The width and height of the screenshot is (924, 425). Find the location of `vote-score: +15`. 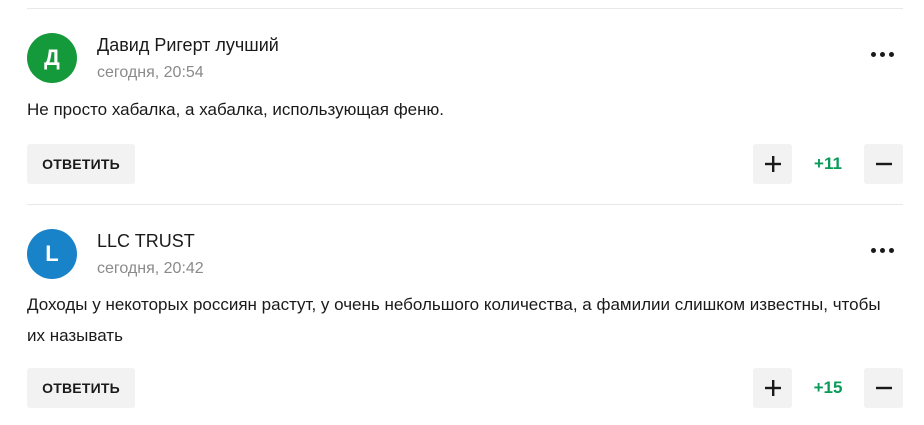

vote-score: +15 is located at coordinates (828, 387).